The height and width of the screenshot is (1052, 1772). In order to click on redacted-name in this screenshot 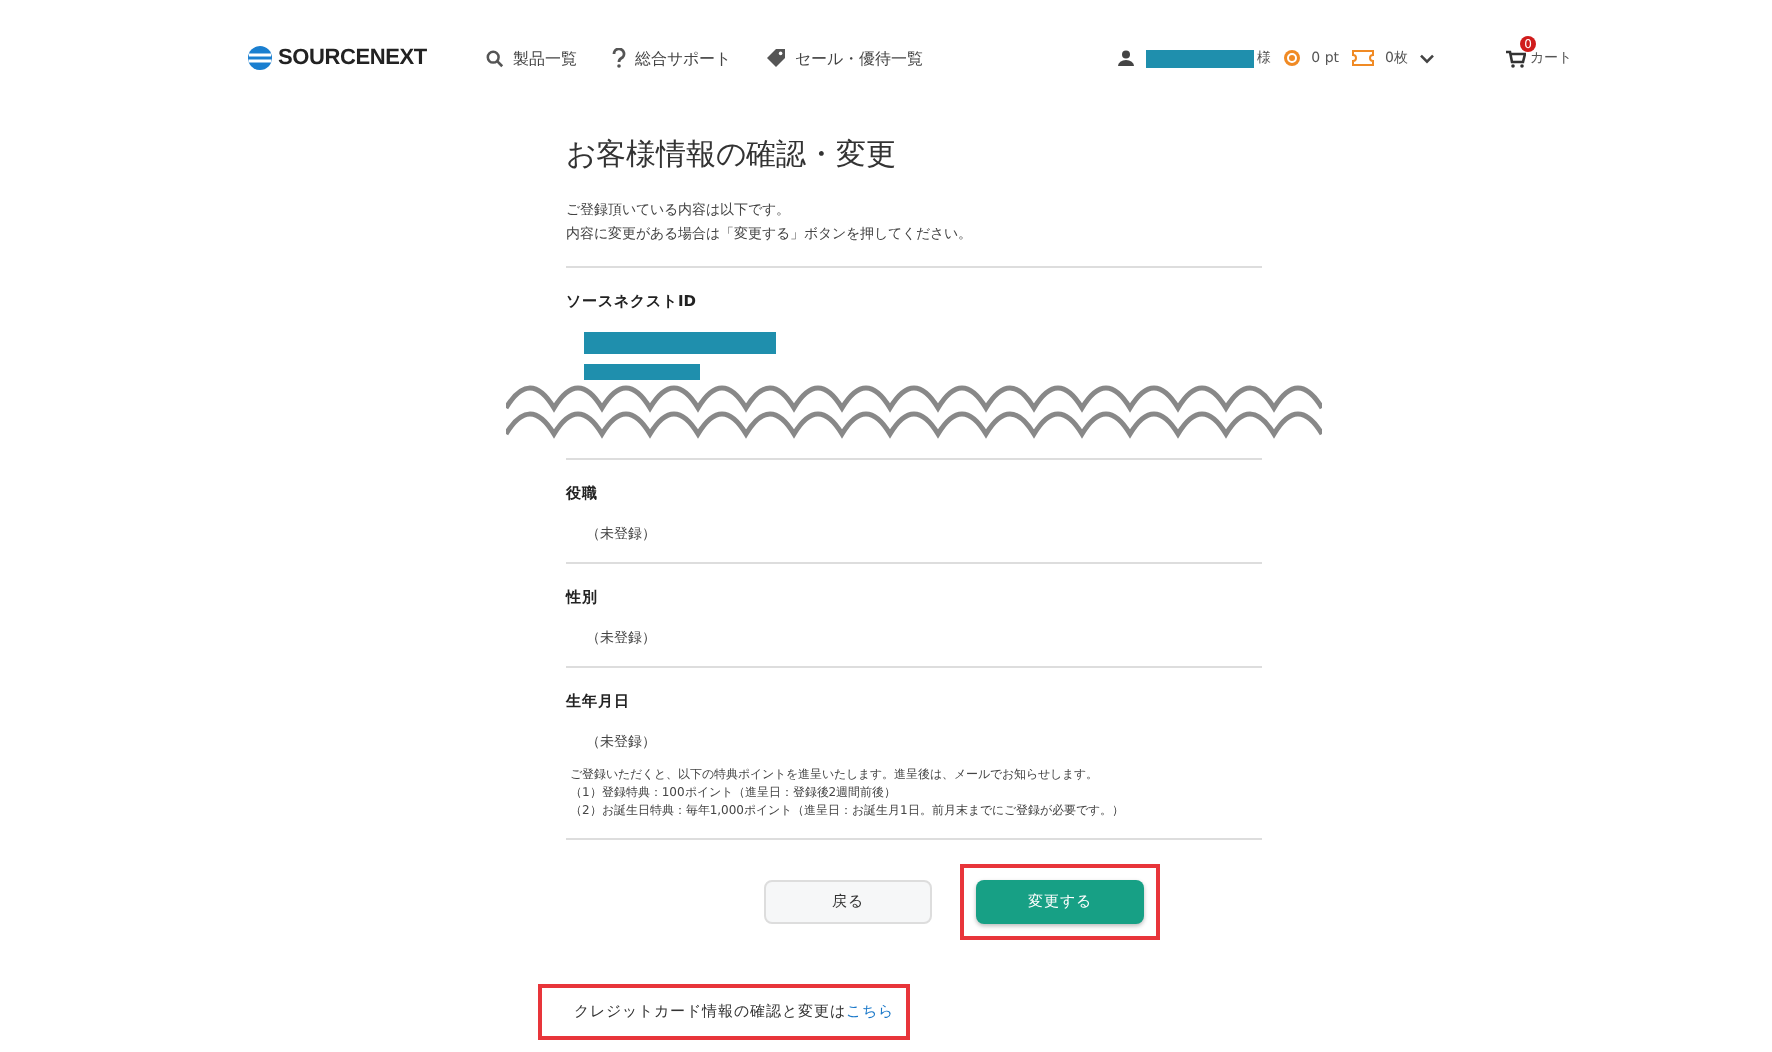, I will do `click(1199, 58)`.